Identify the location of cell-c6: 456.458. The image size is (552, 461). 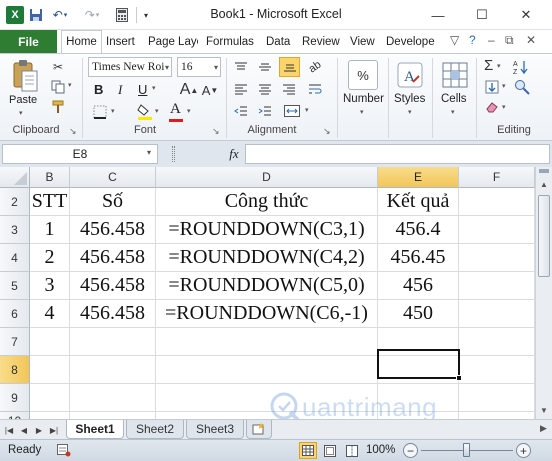
(113, 314).